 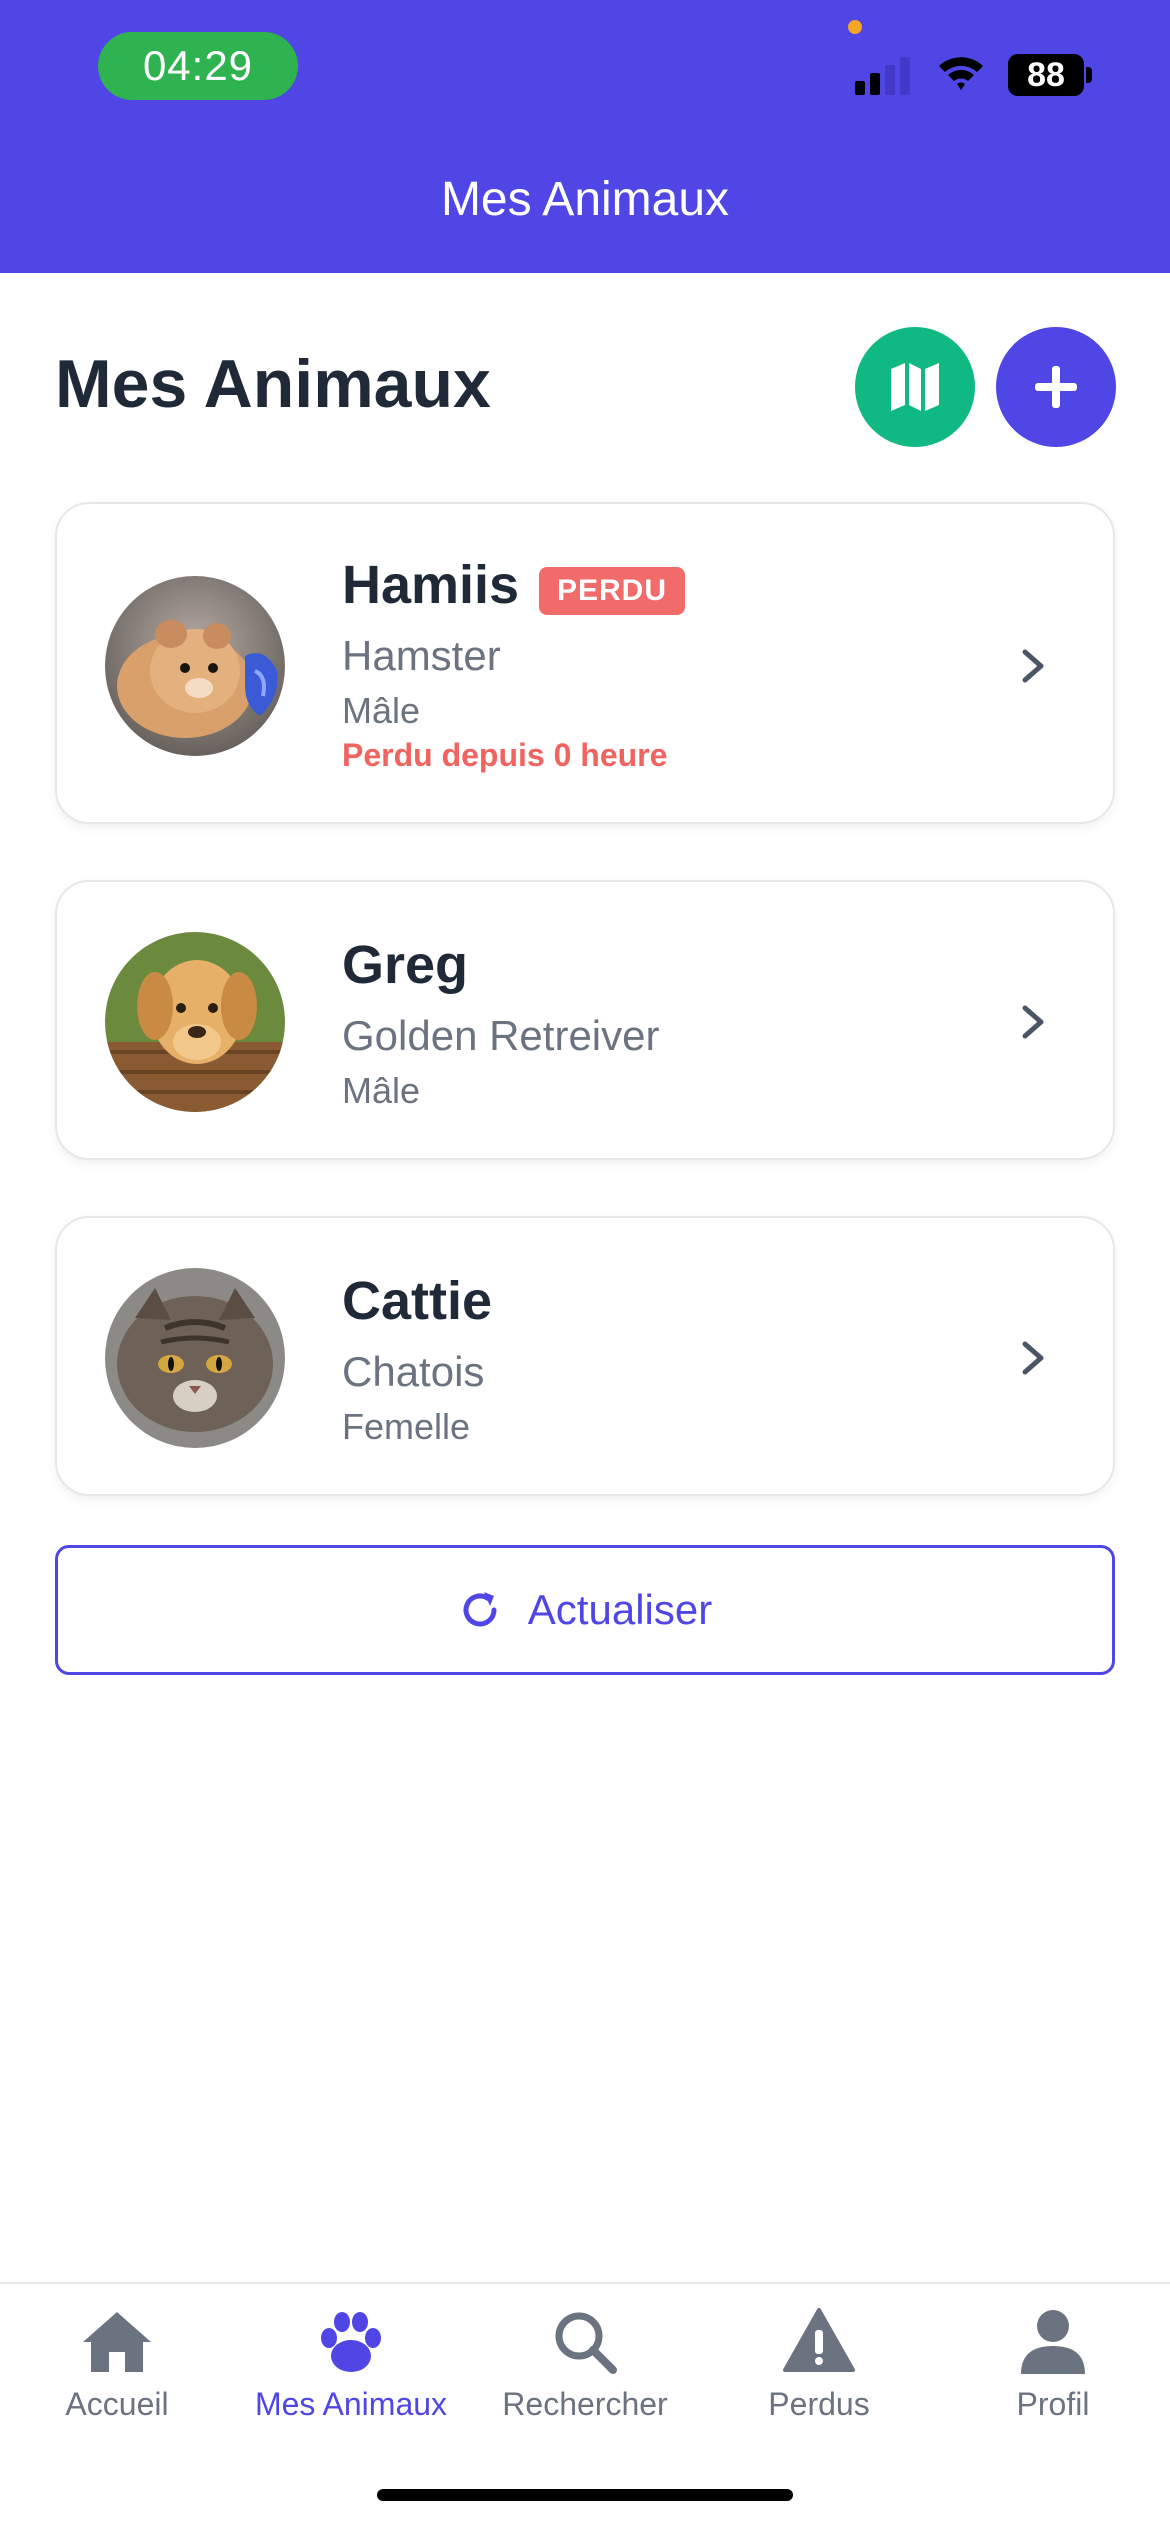 I want to click on pet-name: Cattie, so click(x=417, y=1301).